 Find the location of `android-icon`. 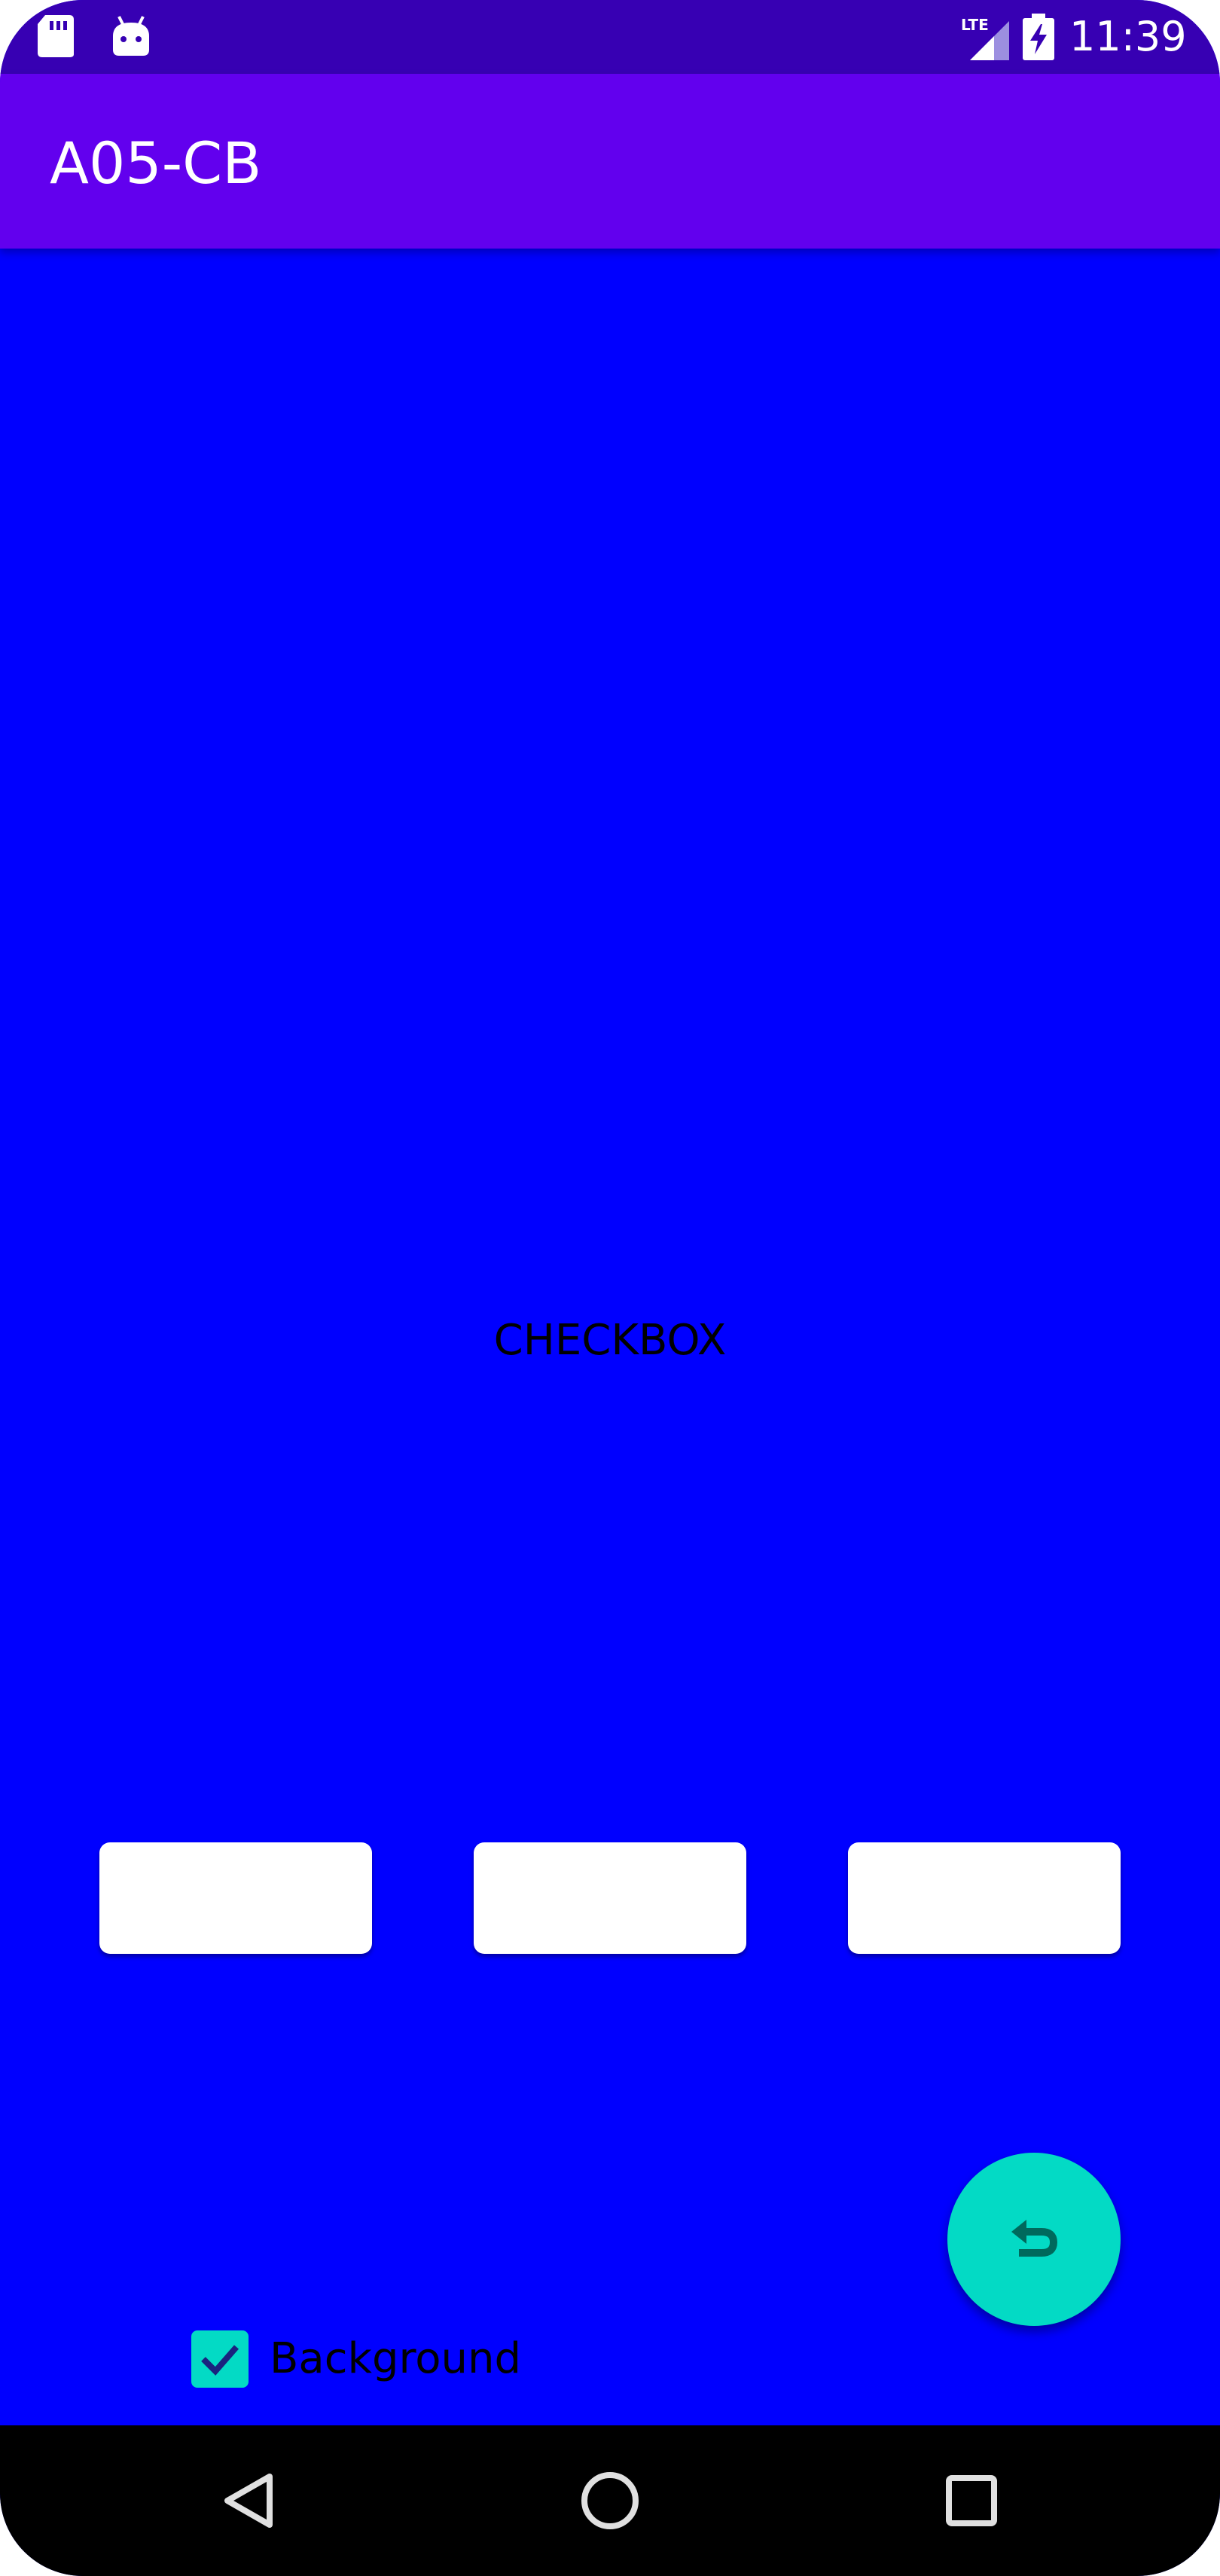

android-icon is located at coordinates (131, 36).